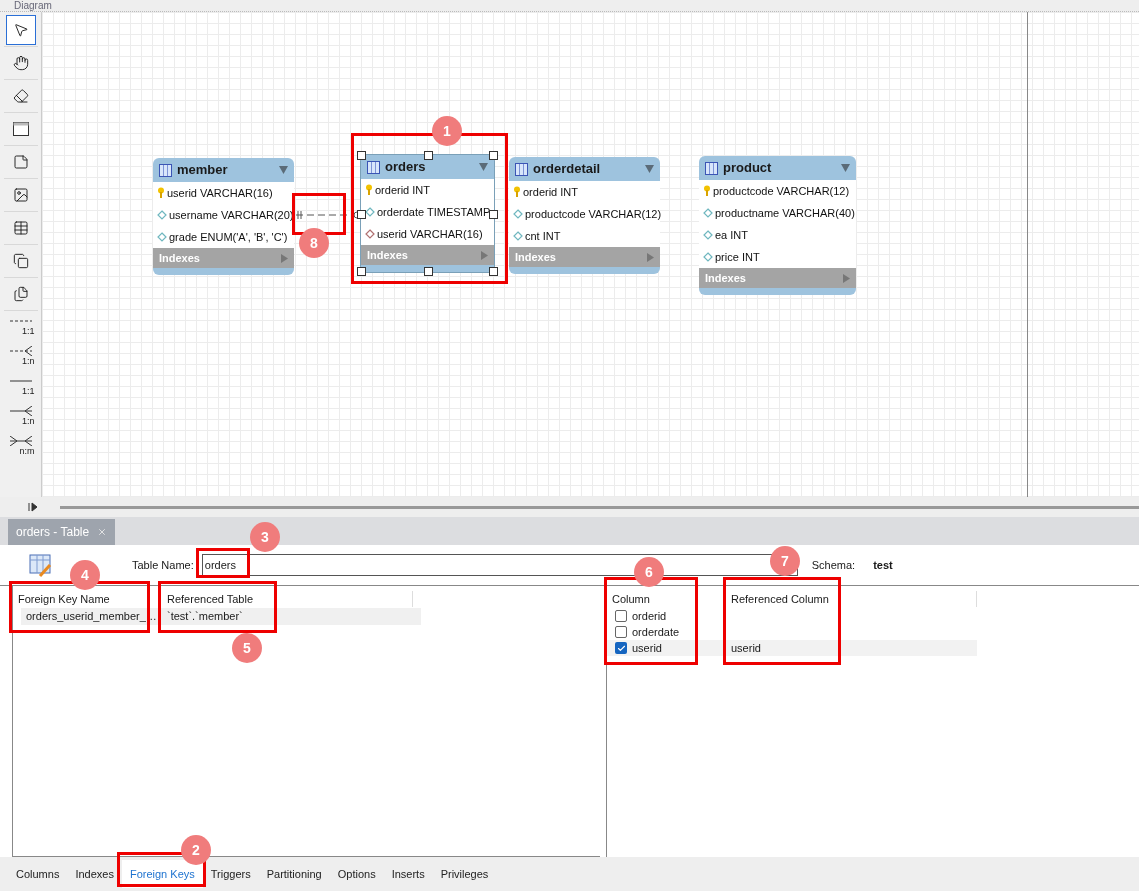 Image resolution: width=1139 pixels, height=891 pixels. Describe the element at coordinates (656, 632) in the screenshot. I see `column-name: orderdate` at that location.